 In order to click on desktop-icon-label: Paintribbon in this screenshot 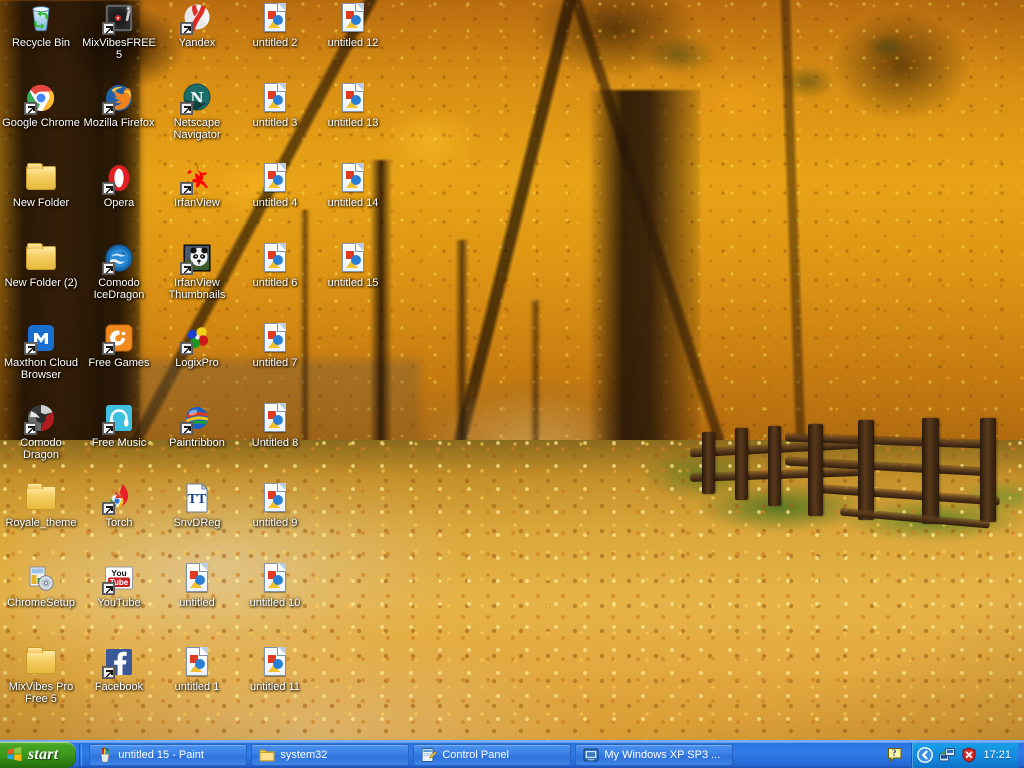, I will do `click(197, 443)`.